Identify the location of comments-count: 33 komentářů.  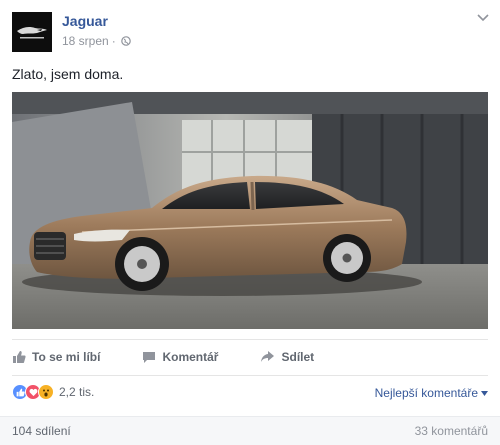
(451, 431).